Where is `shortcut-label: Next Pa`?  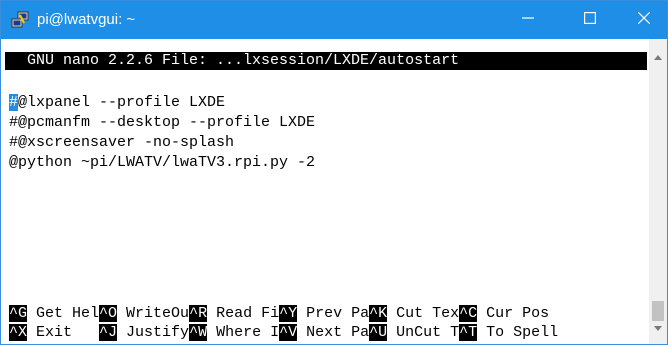
shortcut-label: Next Pa is located at coordinates (333, 332).